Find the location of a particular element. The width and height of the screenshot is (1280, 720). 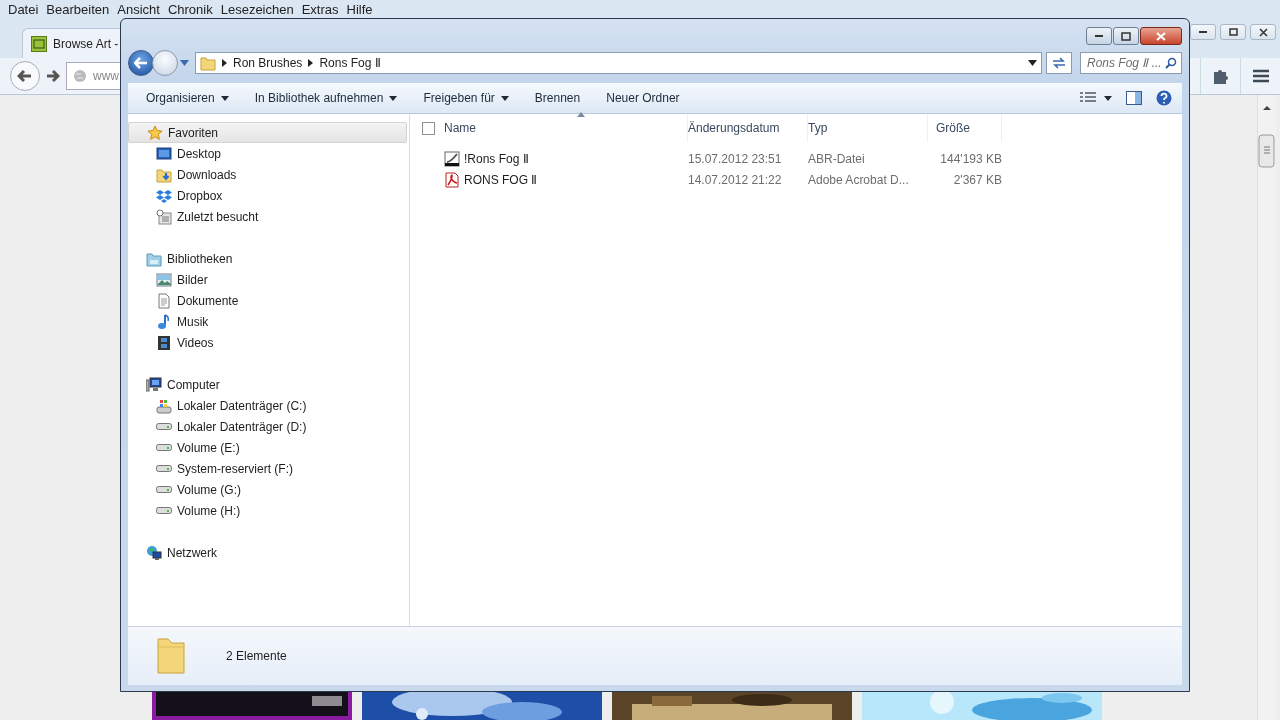

address-bar: Ron Brushes Rons Fog Ⅱ is located at coordinates (618, 63).